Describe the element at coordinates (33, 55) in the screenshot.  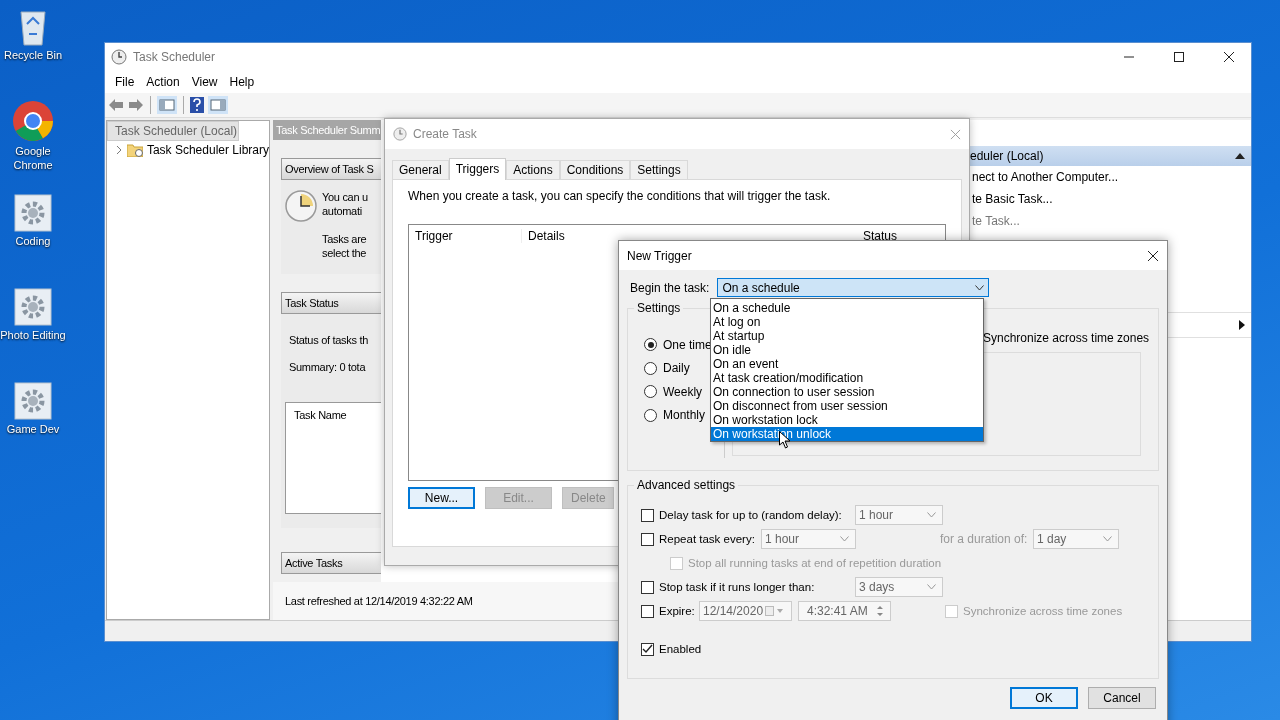
I see `desktop-icon-label: Recycle Bin` at that location.